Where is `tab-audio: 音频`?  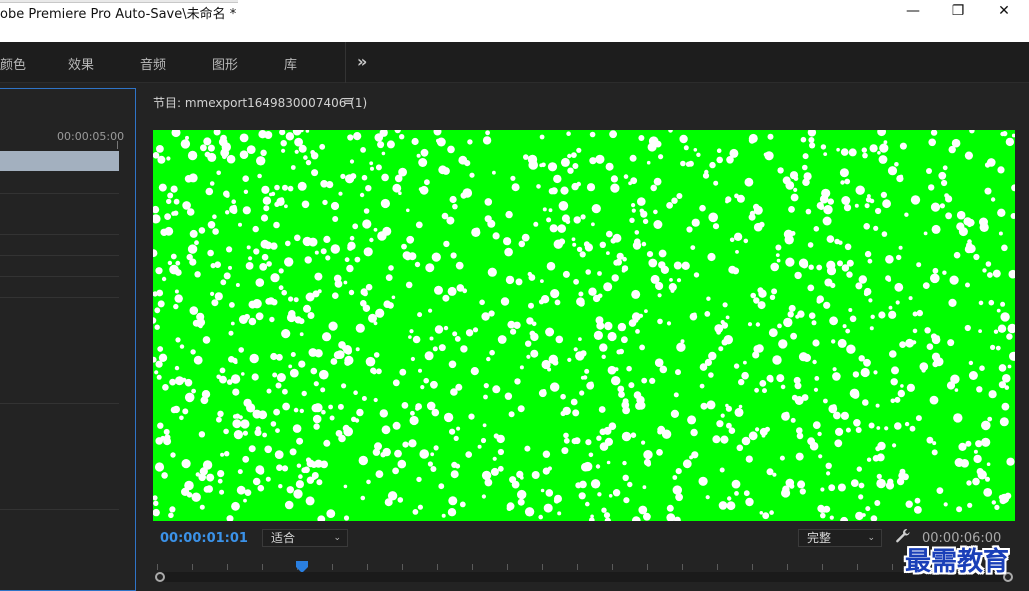 tab-audio: 音频 is located at coordinates (153, 63).